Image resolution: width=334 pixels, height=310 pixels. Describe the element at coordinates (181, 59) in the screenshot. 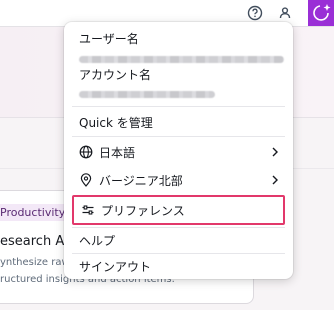

I see `username-value-redacted` at that location.